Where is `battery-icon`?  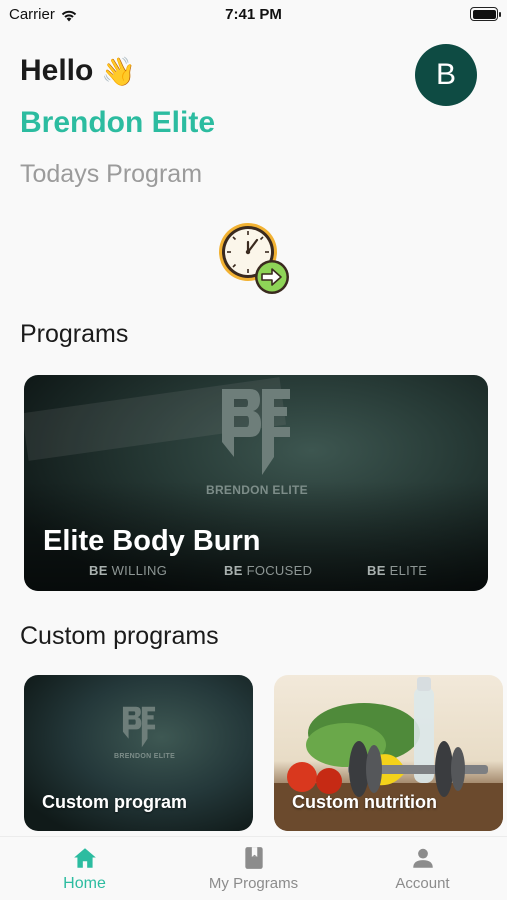 battery-icon is located at coordinates (485, 14).